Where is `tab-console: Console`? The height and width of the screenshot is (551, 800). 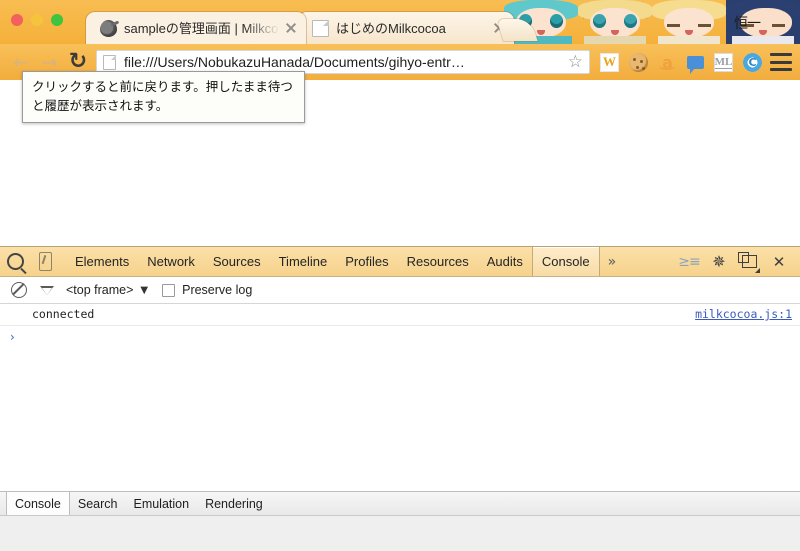
tab-console: Console is located at coordinates (565, 261).